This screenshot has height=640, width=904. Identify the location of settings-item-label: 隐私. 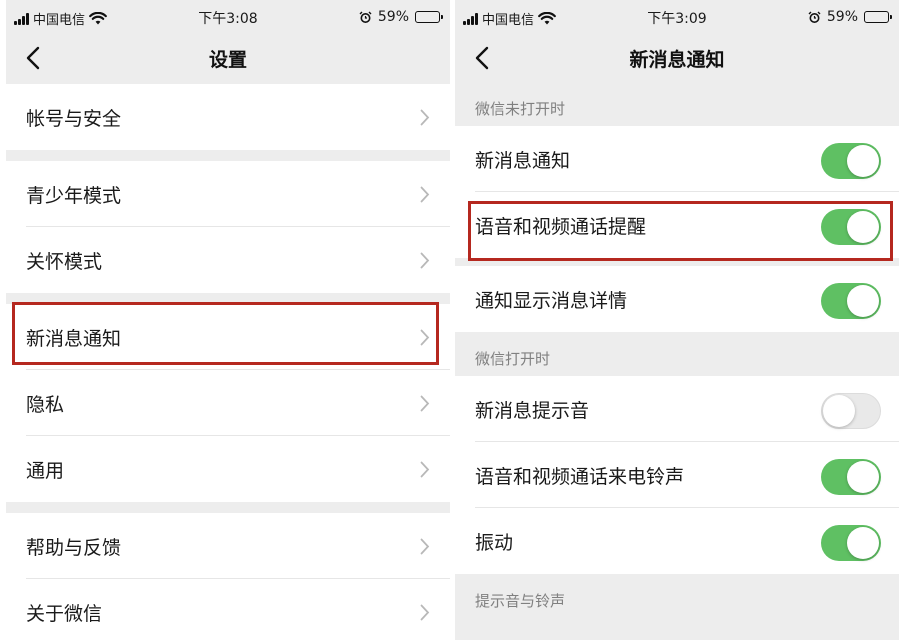
(45, 404).